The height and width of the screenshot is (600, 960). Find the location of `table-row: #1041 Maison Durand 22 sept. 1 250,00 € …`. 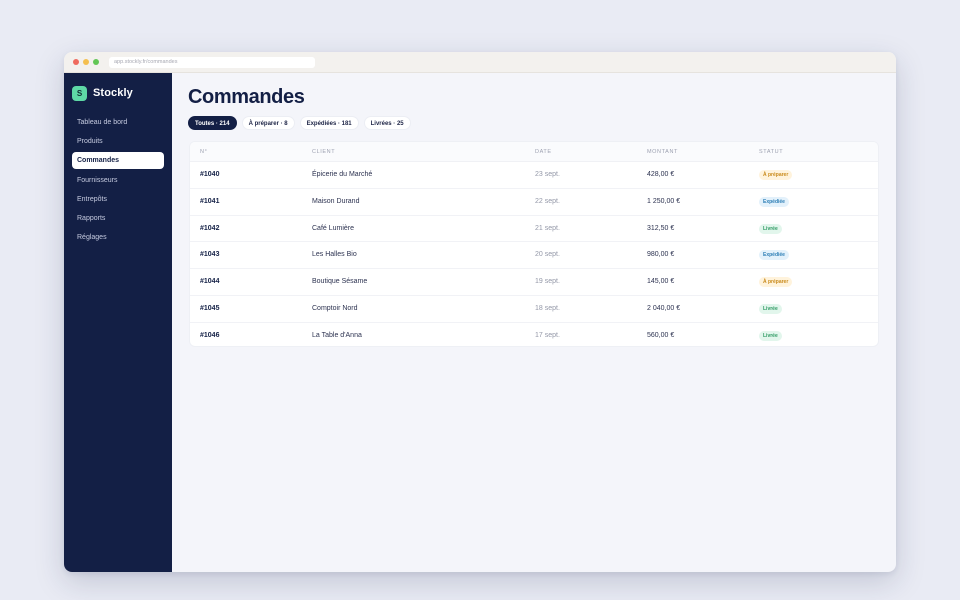

table-row: #1041 Maison Durand 22 sept. 1 250,00 € … is located at coordinates (534, 202).